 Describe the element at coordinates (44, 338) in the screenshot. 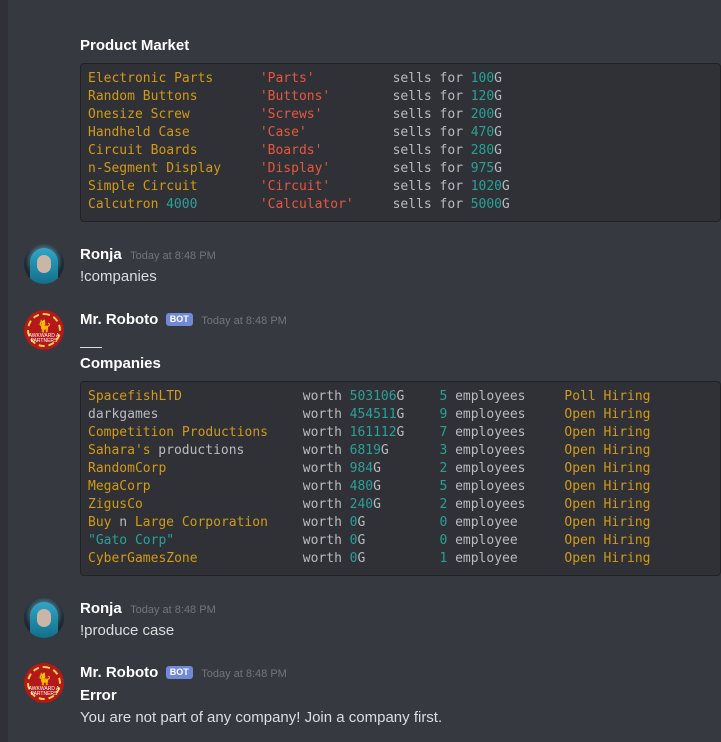

I see `avatar-logo-text: AWKWARD A PARTNERS` at that location.